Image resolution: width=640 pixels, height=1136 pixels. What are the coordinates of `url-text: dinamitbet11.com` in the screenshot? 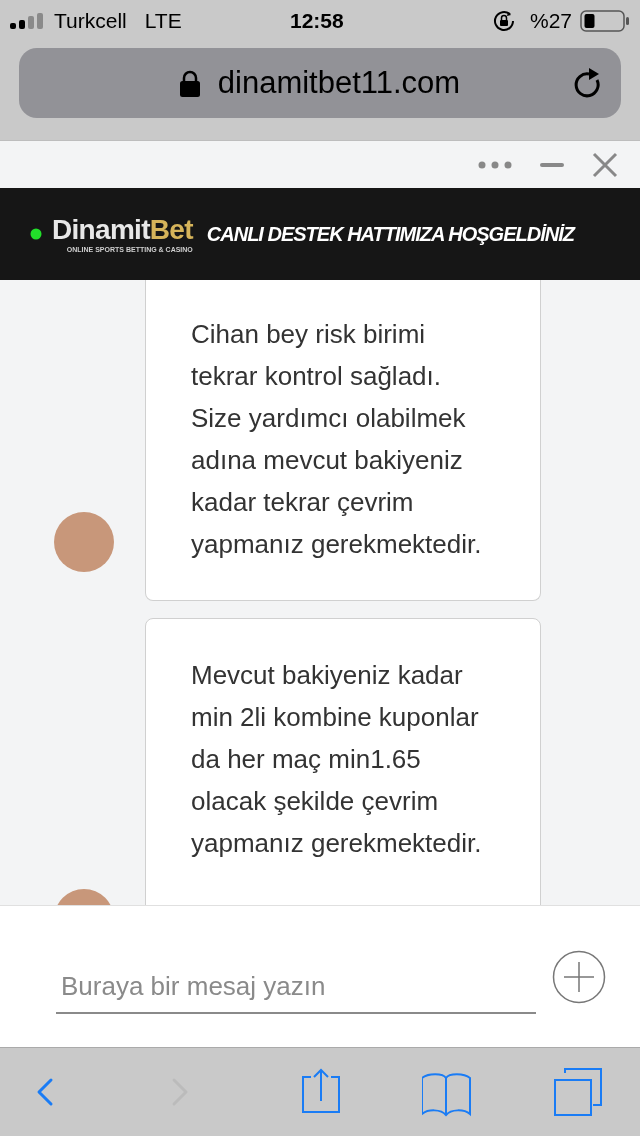 It's located at (339, 82).